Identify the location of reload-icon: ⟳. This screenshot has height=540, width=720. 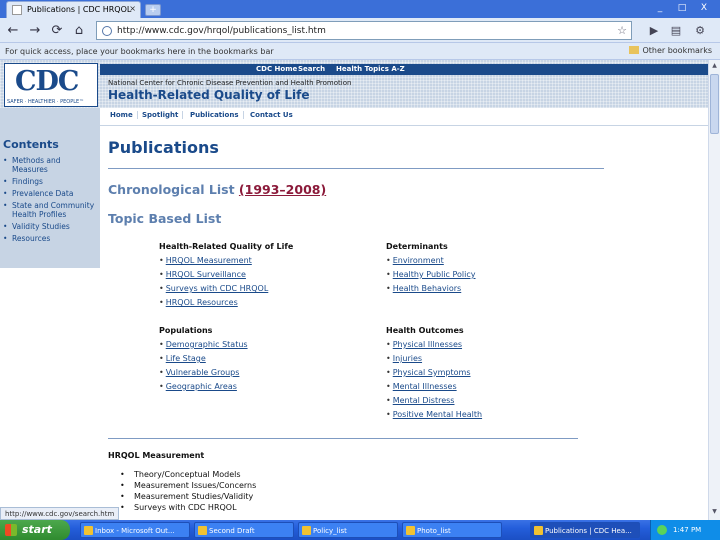
(57, 30).